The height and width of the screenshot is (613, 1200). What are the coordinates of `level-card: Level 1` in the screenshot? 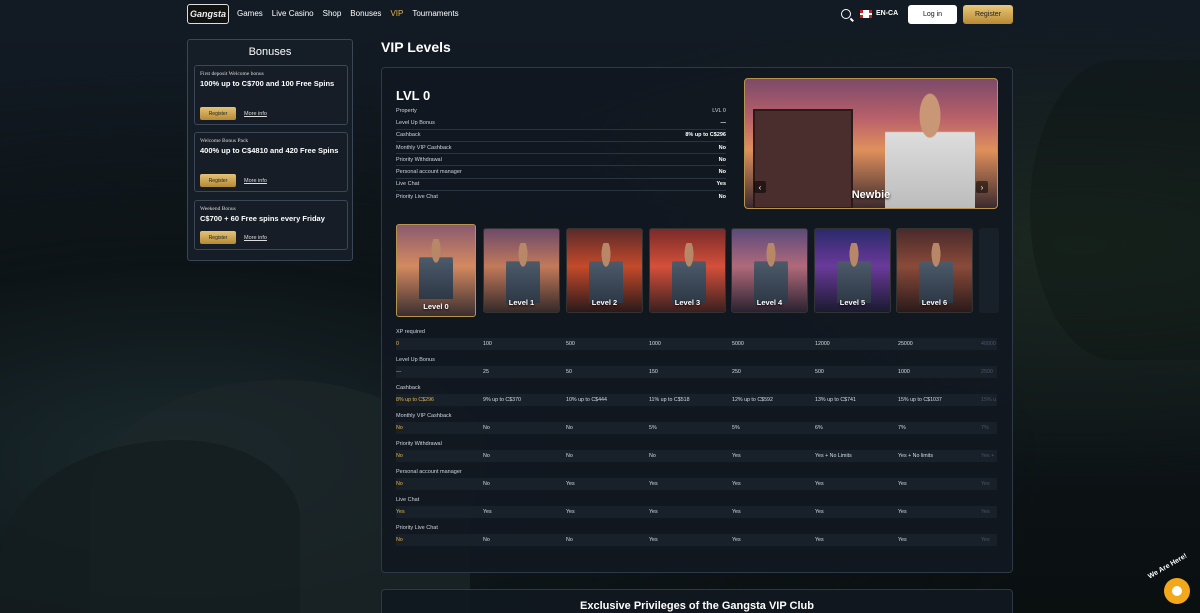 It's located at (521, 270).